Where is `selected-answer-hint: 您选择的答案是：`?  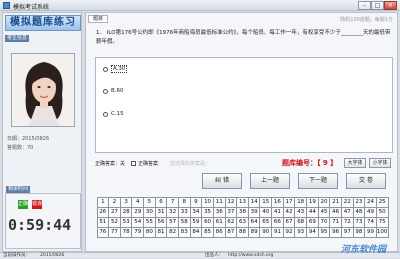
selected-answer-hint: 您选择的答案是： is located at coordinates (190, 164).